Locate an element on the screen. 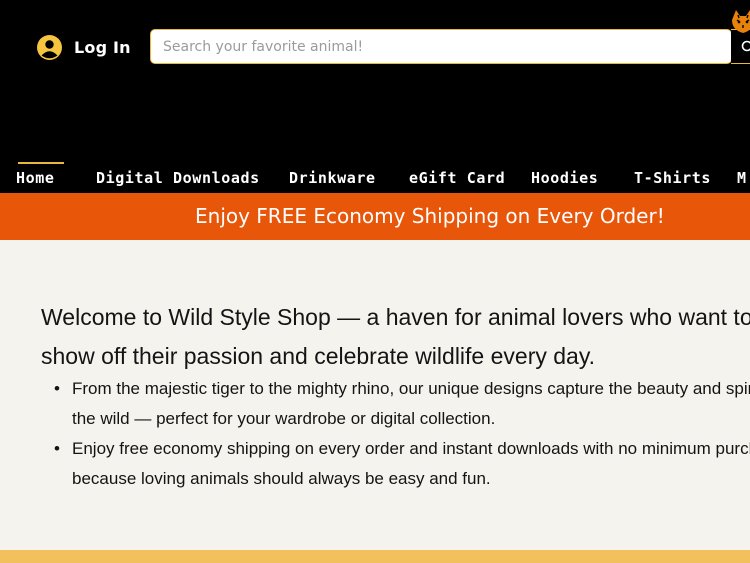 This screenshot has height=563, width=750. tiger-logo-icon is located at coordinates (739, 21).